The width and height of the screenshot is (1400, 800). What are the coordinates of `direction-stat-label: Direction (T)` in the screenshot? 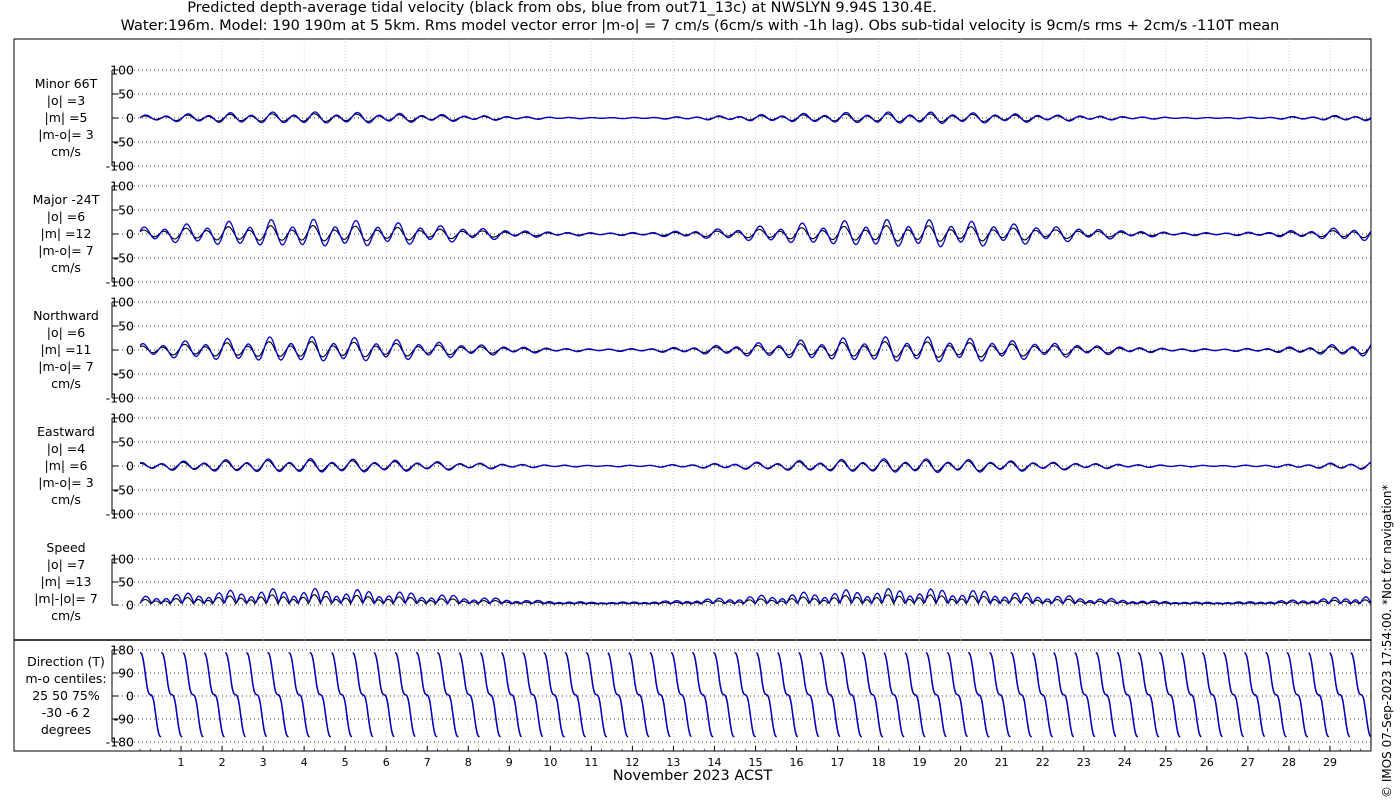 It's located at (66, 661).